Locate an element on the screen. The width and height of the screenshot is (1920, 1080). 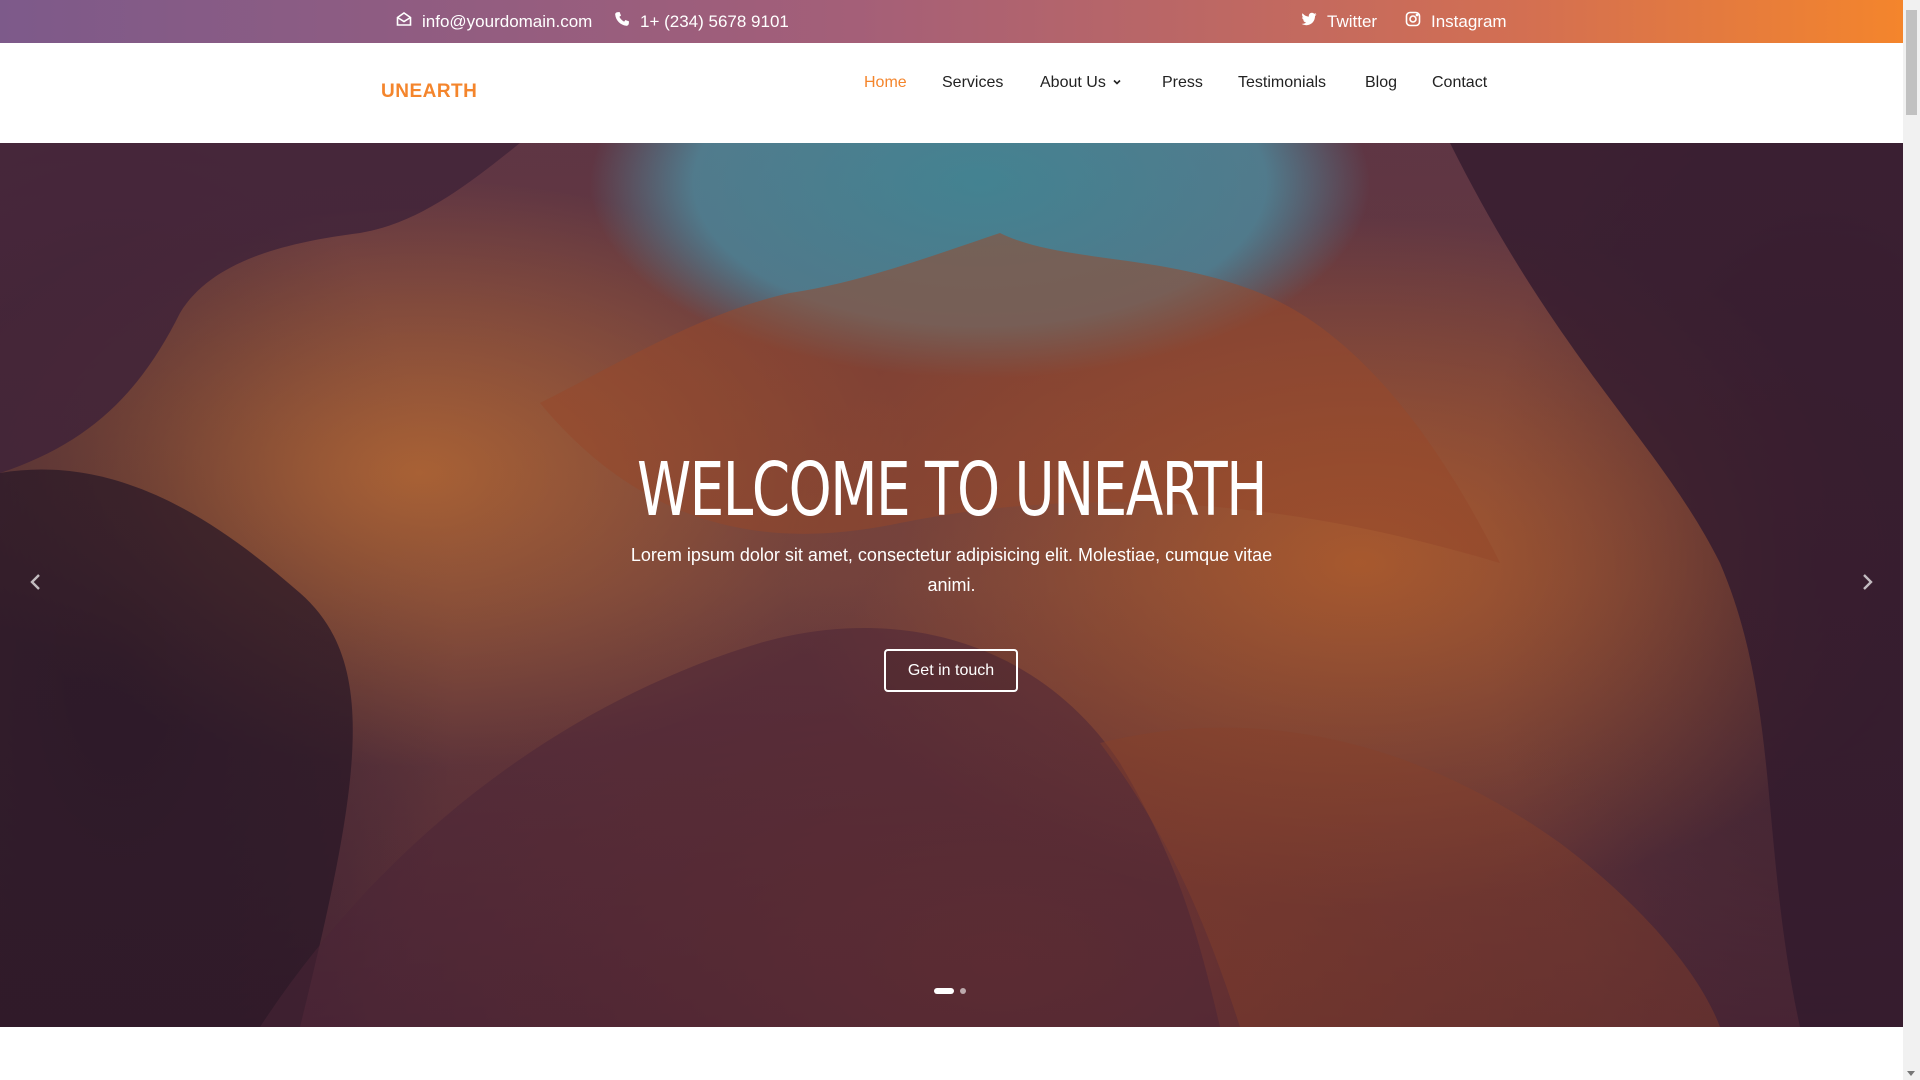
get-in-touch-button: Get in touch is located at coordinates (951, 670).